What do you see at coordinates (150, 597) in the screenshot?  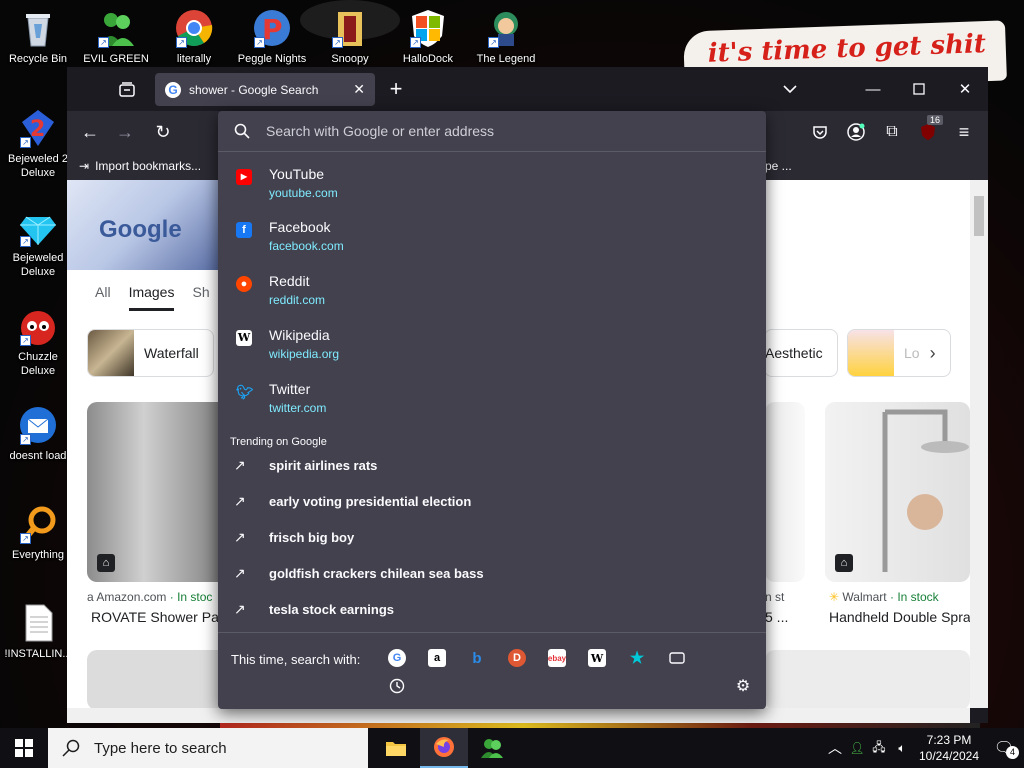 I see `result-source: a Amazon.com · In stoc` at bounding box center [150, 597].